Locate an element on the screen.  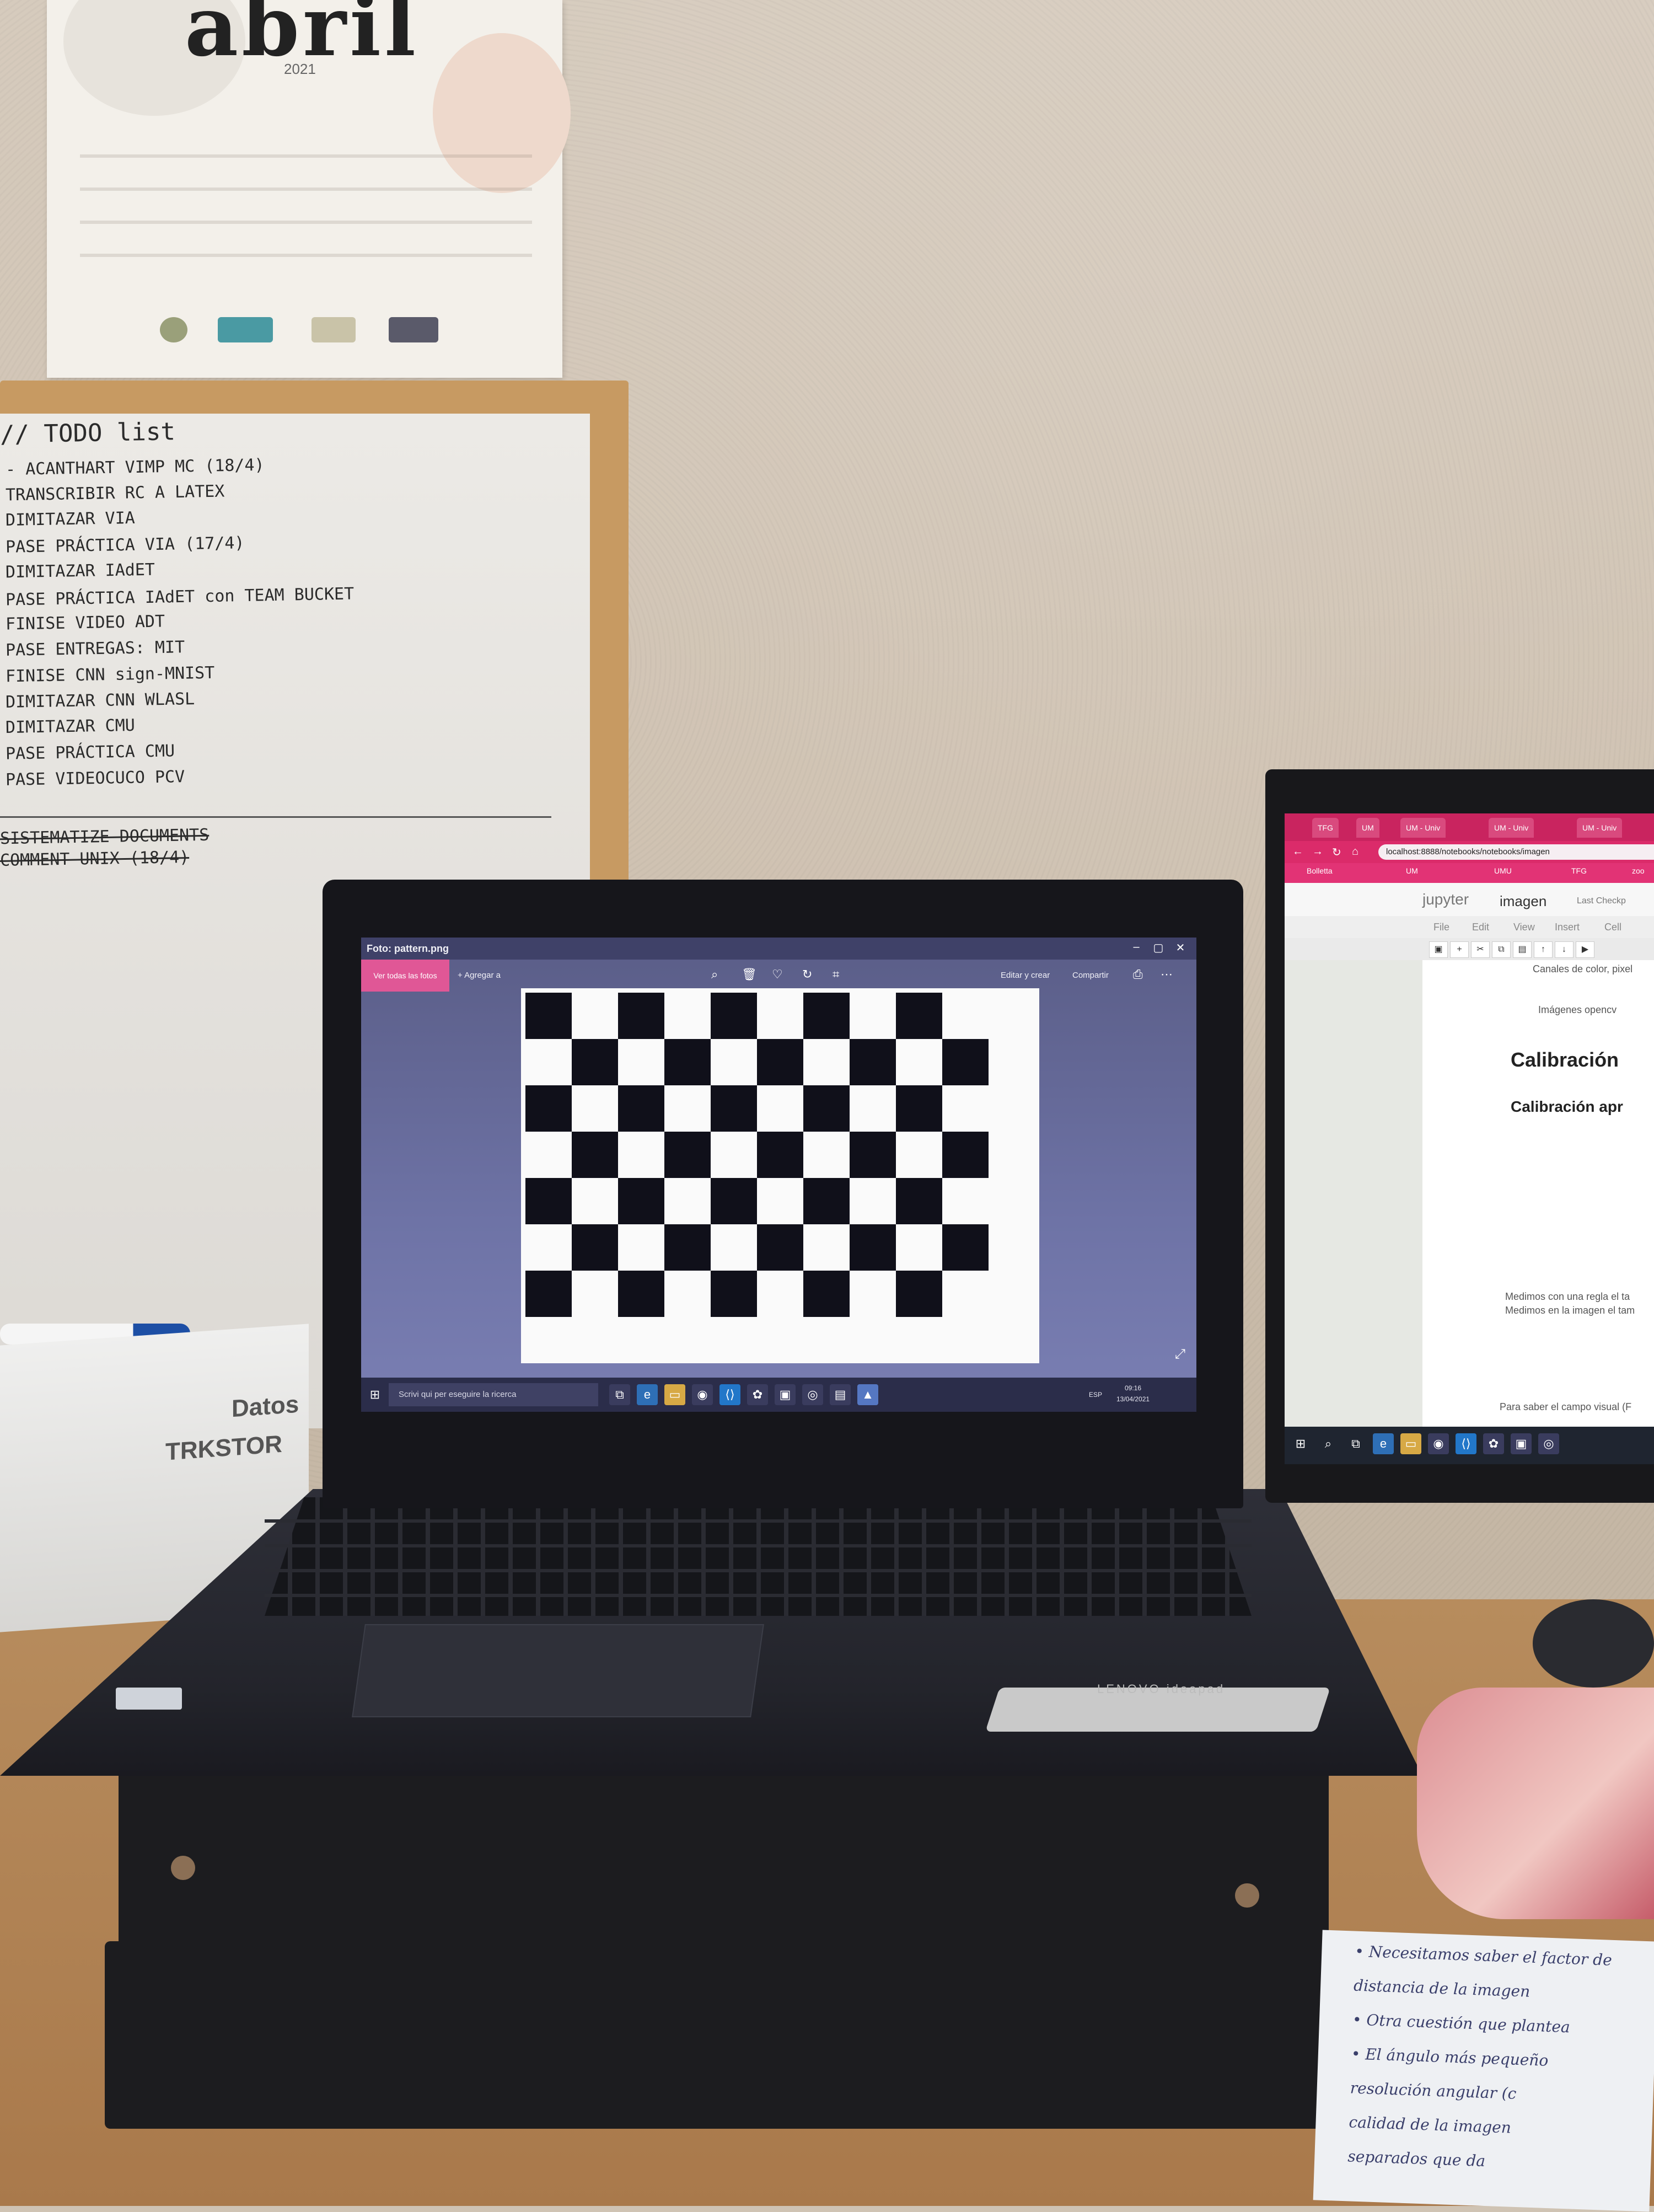
maximize-icon: ▢ is located at coordinates (1159, 948).